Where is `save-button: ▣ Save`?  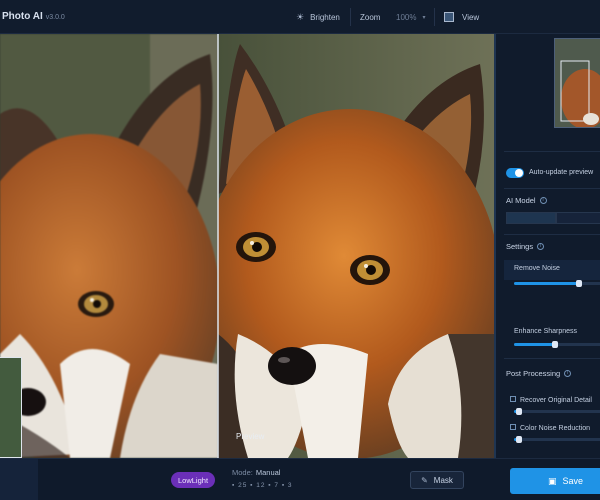 save-button: ▣ Save is located at coordinates (555, 481).